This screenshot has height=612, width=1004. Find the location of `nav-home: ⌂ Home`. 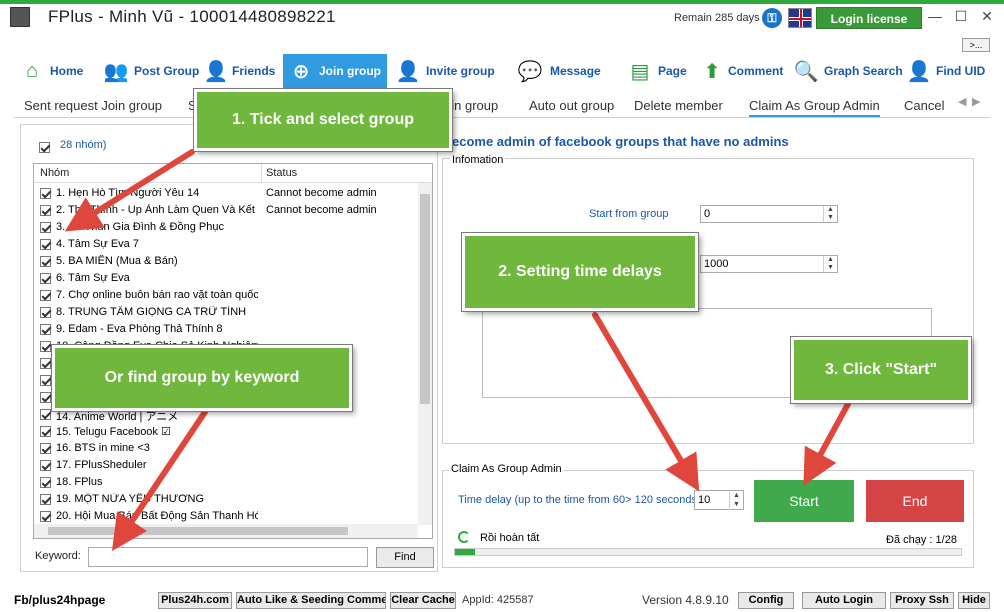

nav-home: ⌂ Home is located at coordinates (50, 71).